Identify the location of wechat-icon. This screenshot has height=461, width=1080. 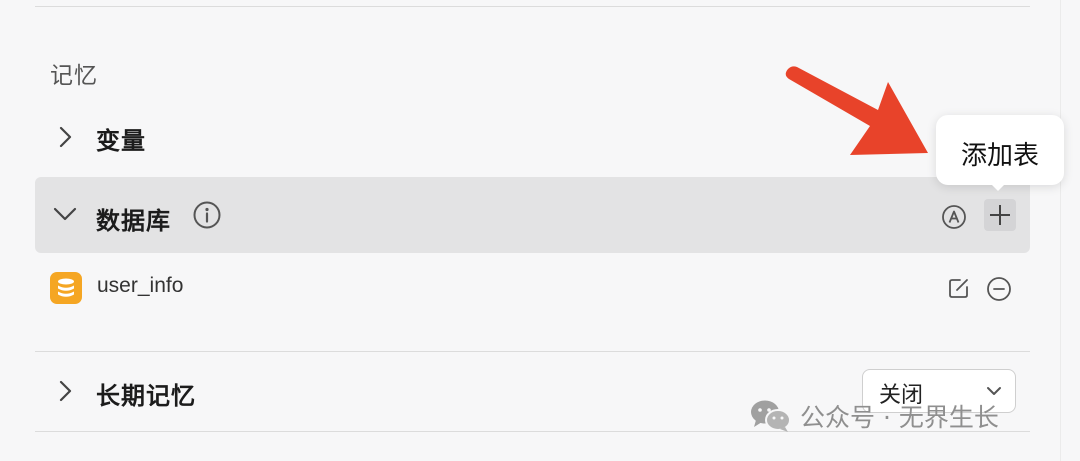
(771, 416).